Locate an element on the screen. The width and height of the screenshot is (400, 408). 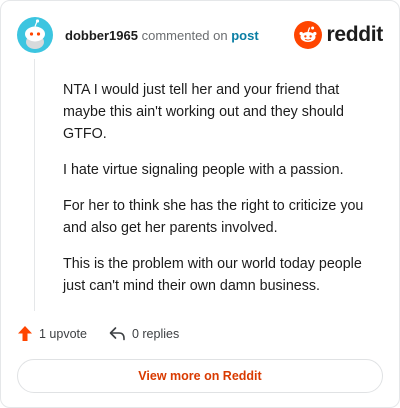
comment-header: dobber1965 commented on post is located at coordinates (138, 35).